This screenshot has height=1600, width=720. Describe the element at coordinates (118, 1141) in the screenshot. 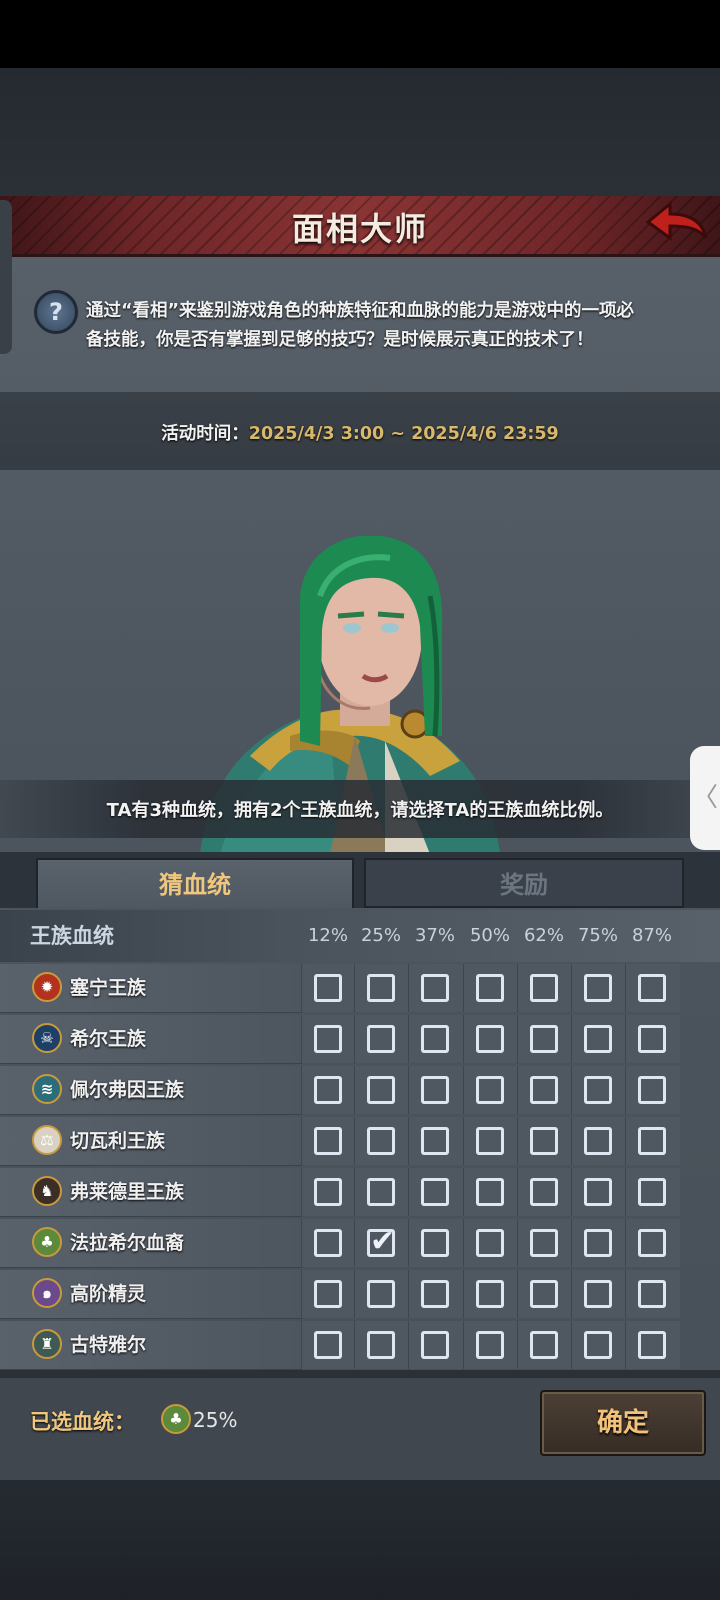

I see `bloodline-name: 切瓦利王族` at that location.